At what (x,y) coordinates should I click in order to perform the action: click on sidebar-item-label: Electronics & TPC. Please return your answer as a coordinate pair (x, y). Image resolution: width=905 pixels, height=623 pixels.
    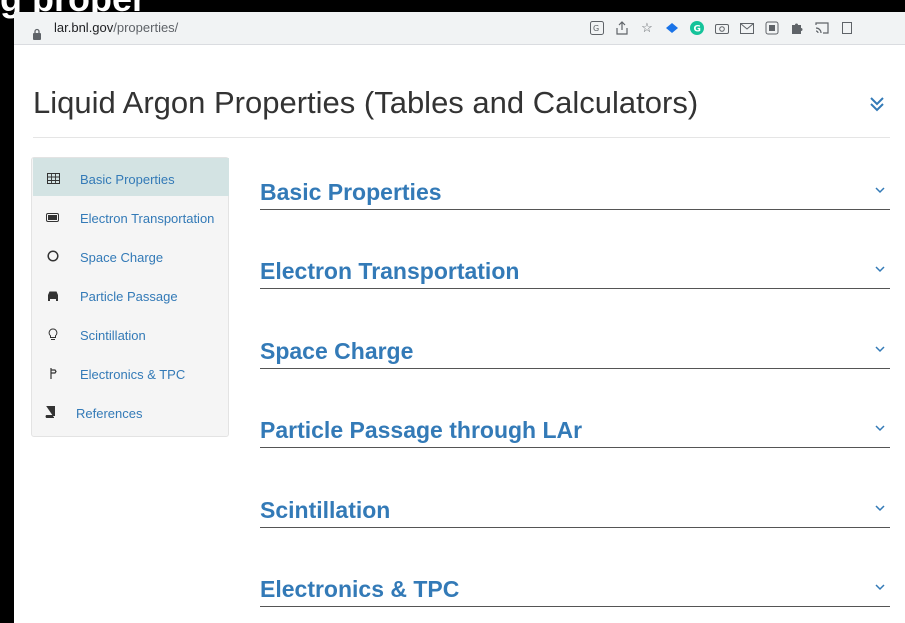
    Looking at the image, I should click on (133, 374).